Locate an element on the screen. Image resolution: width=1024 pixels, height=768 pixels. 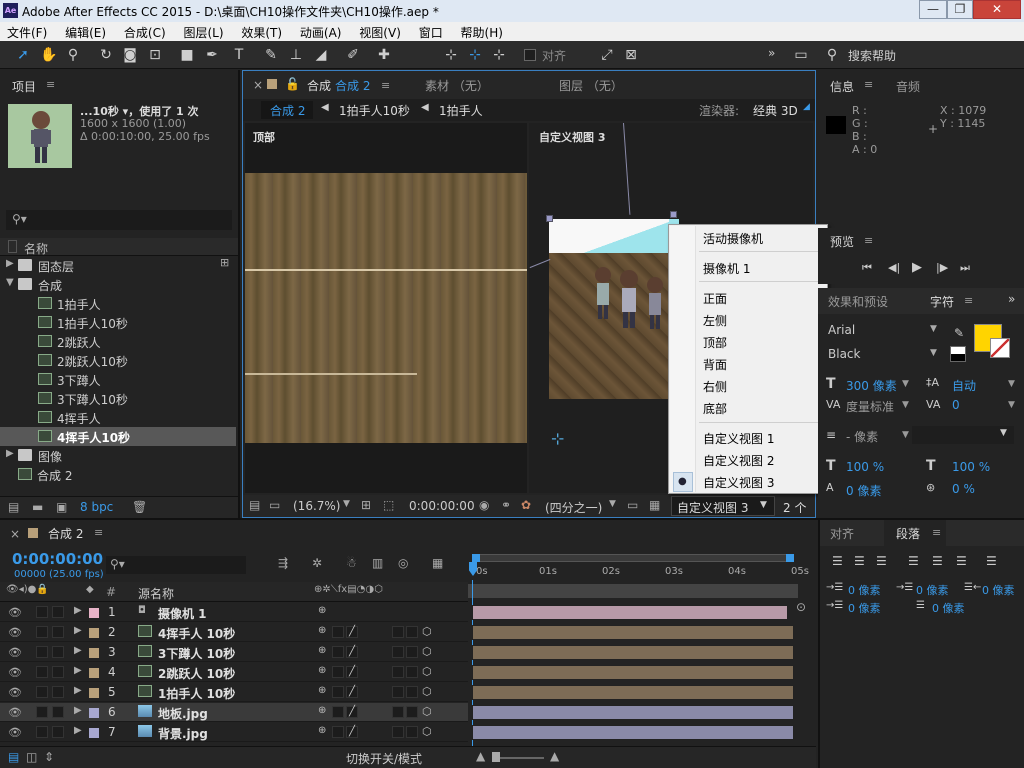
workspace-icon: ▭ is located at coordinates (801, 55).